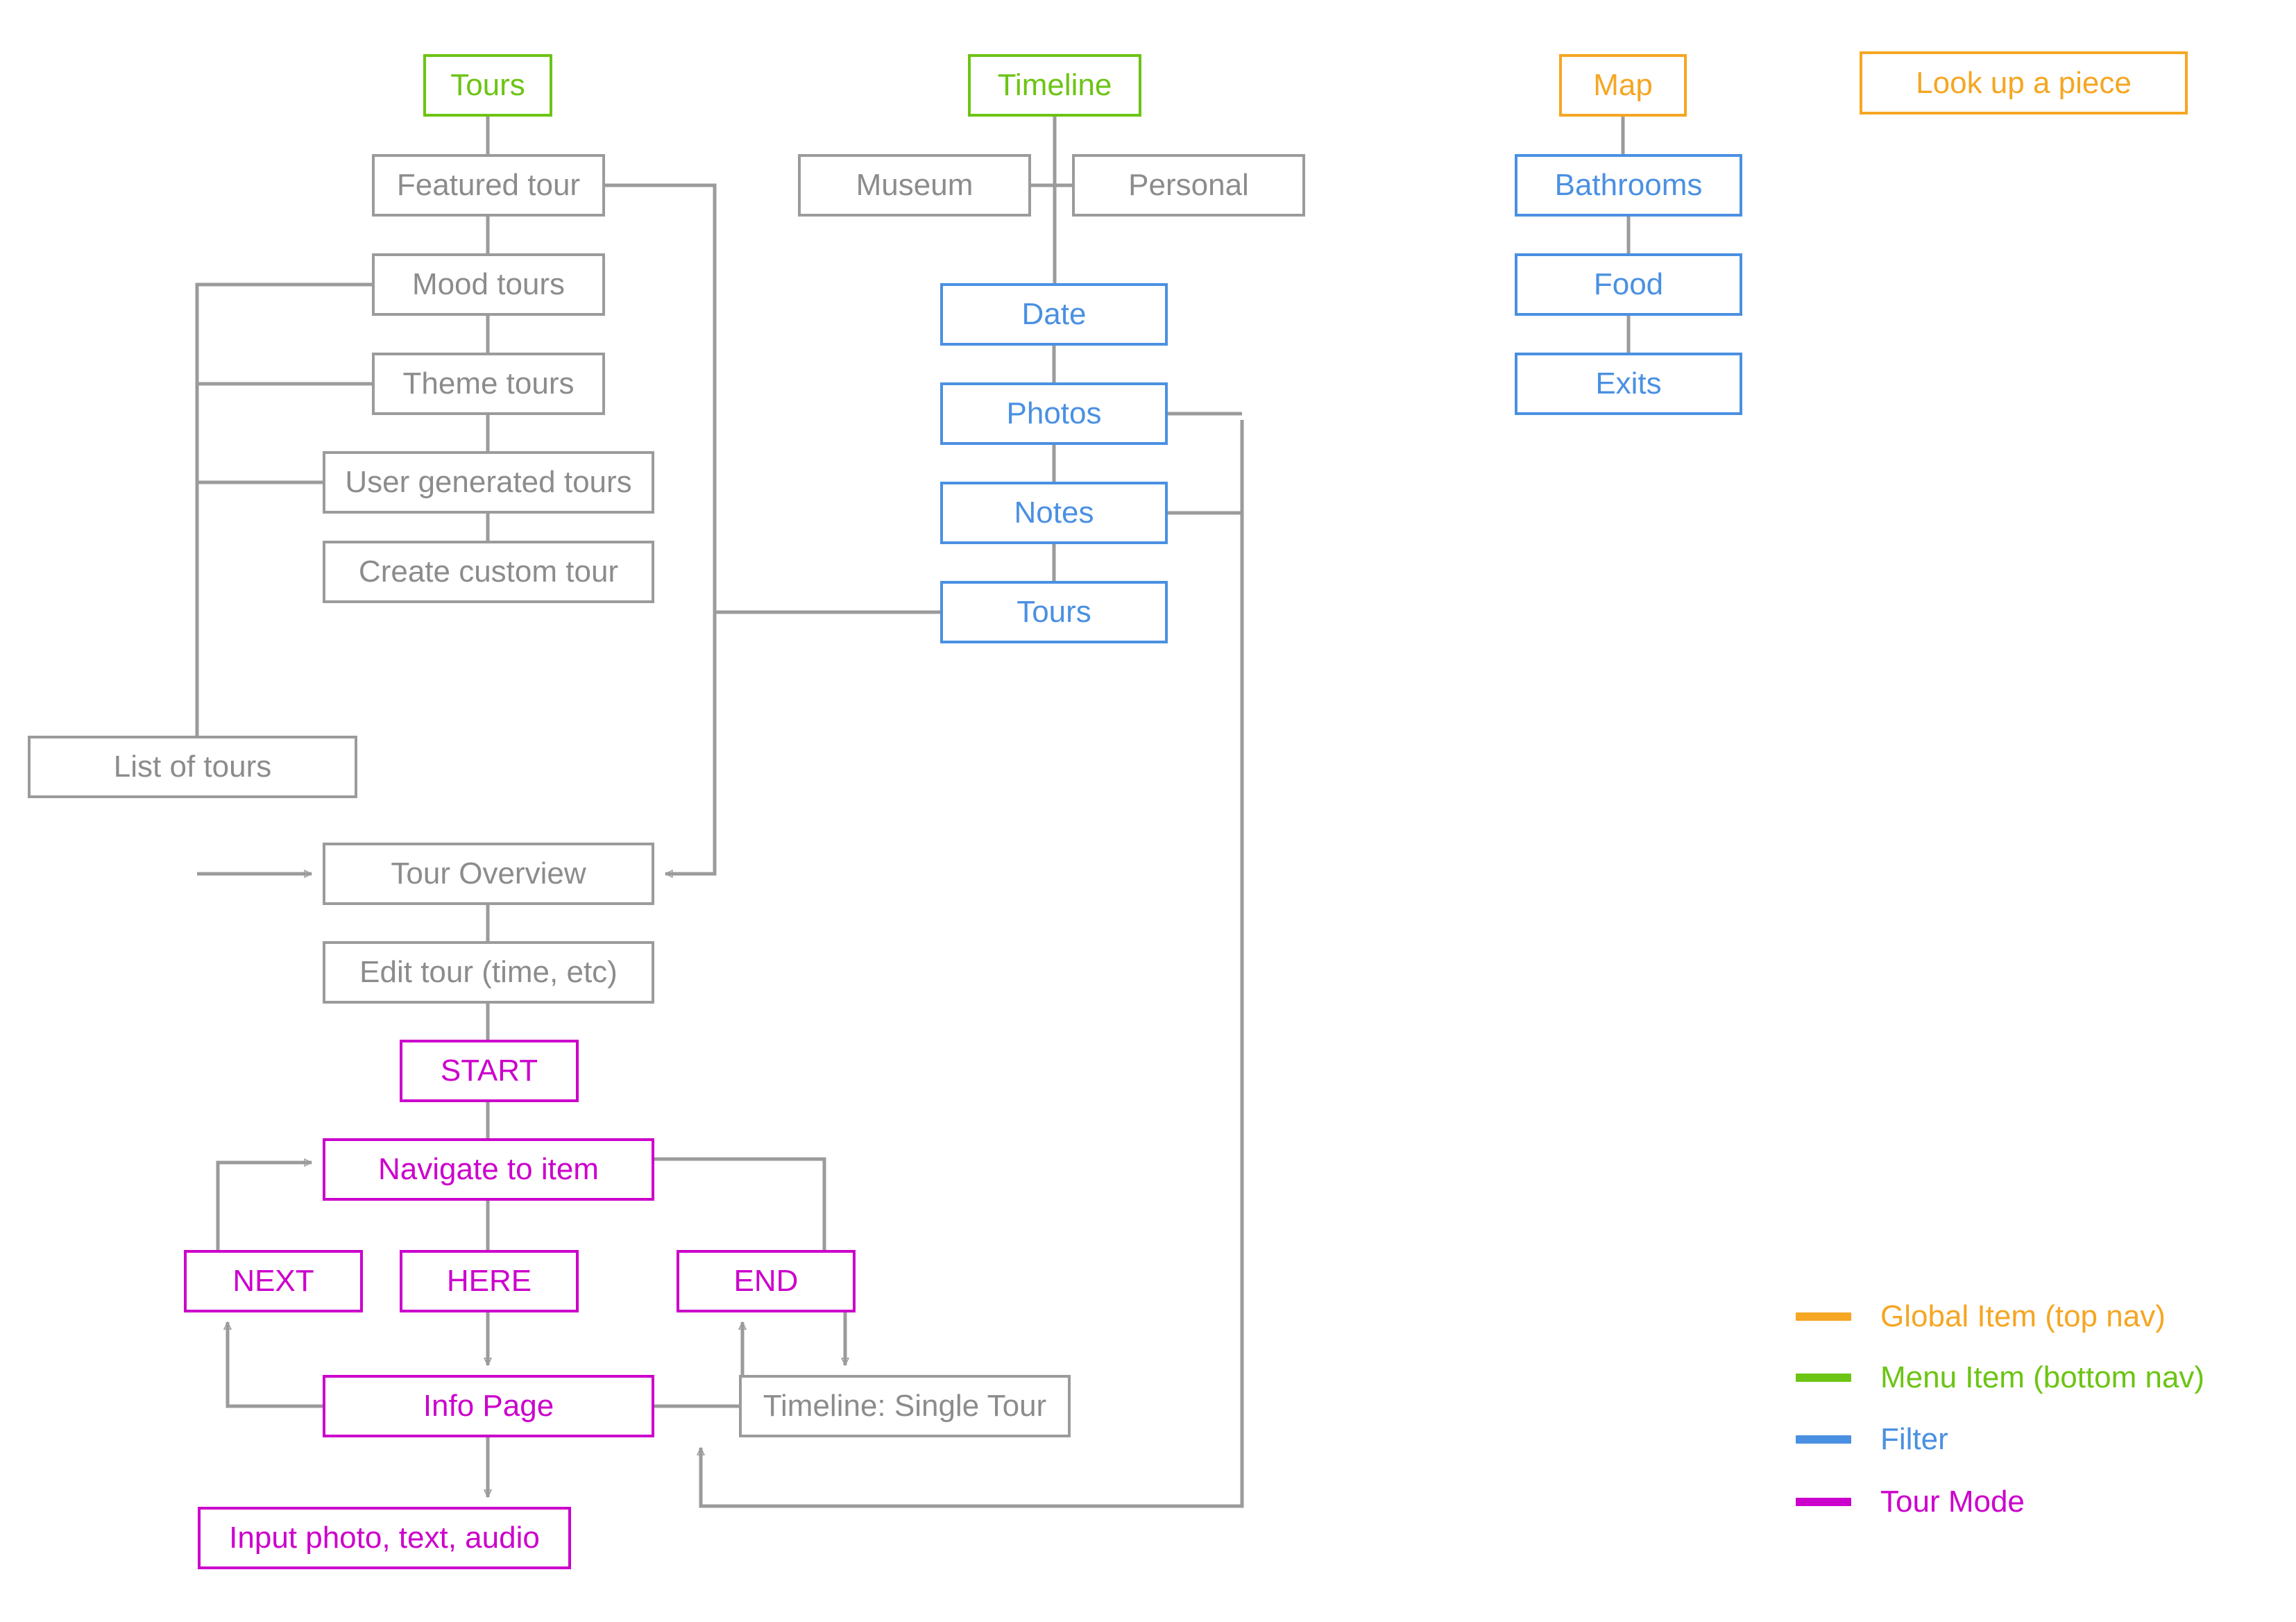 This screenshot has height=1622, width=2296. I want to click on legend-item-global-item: Global Item (top nav), so click(1981, 1317).